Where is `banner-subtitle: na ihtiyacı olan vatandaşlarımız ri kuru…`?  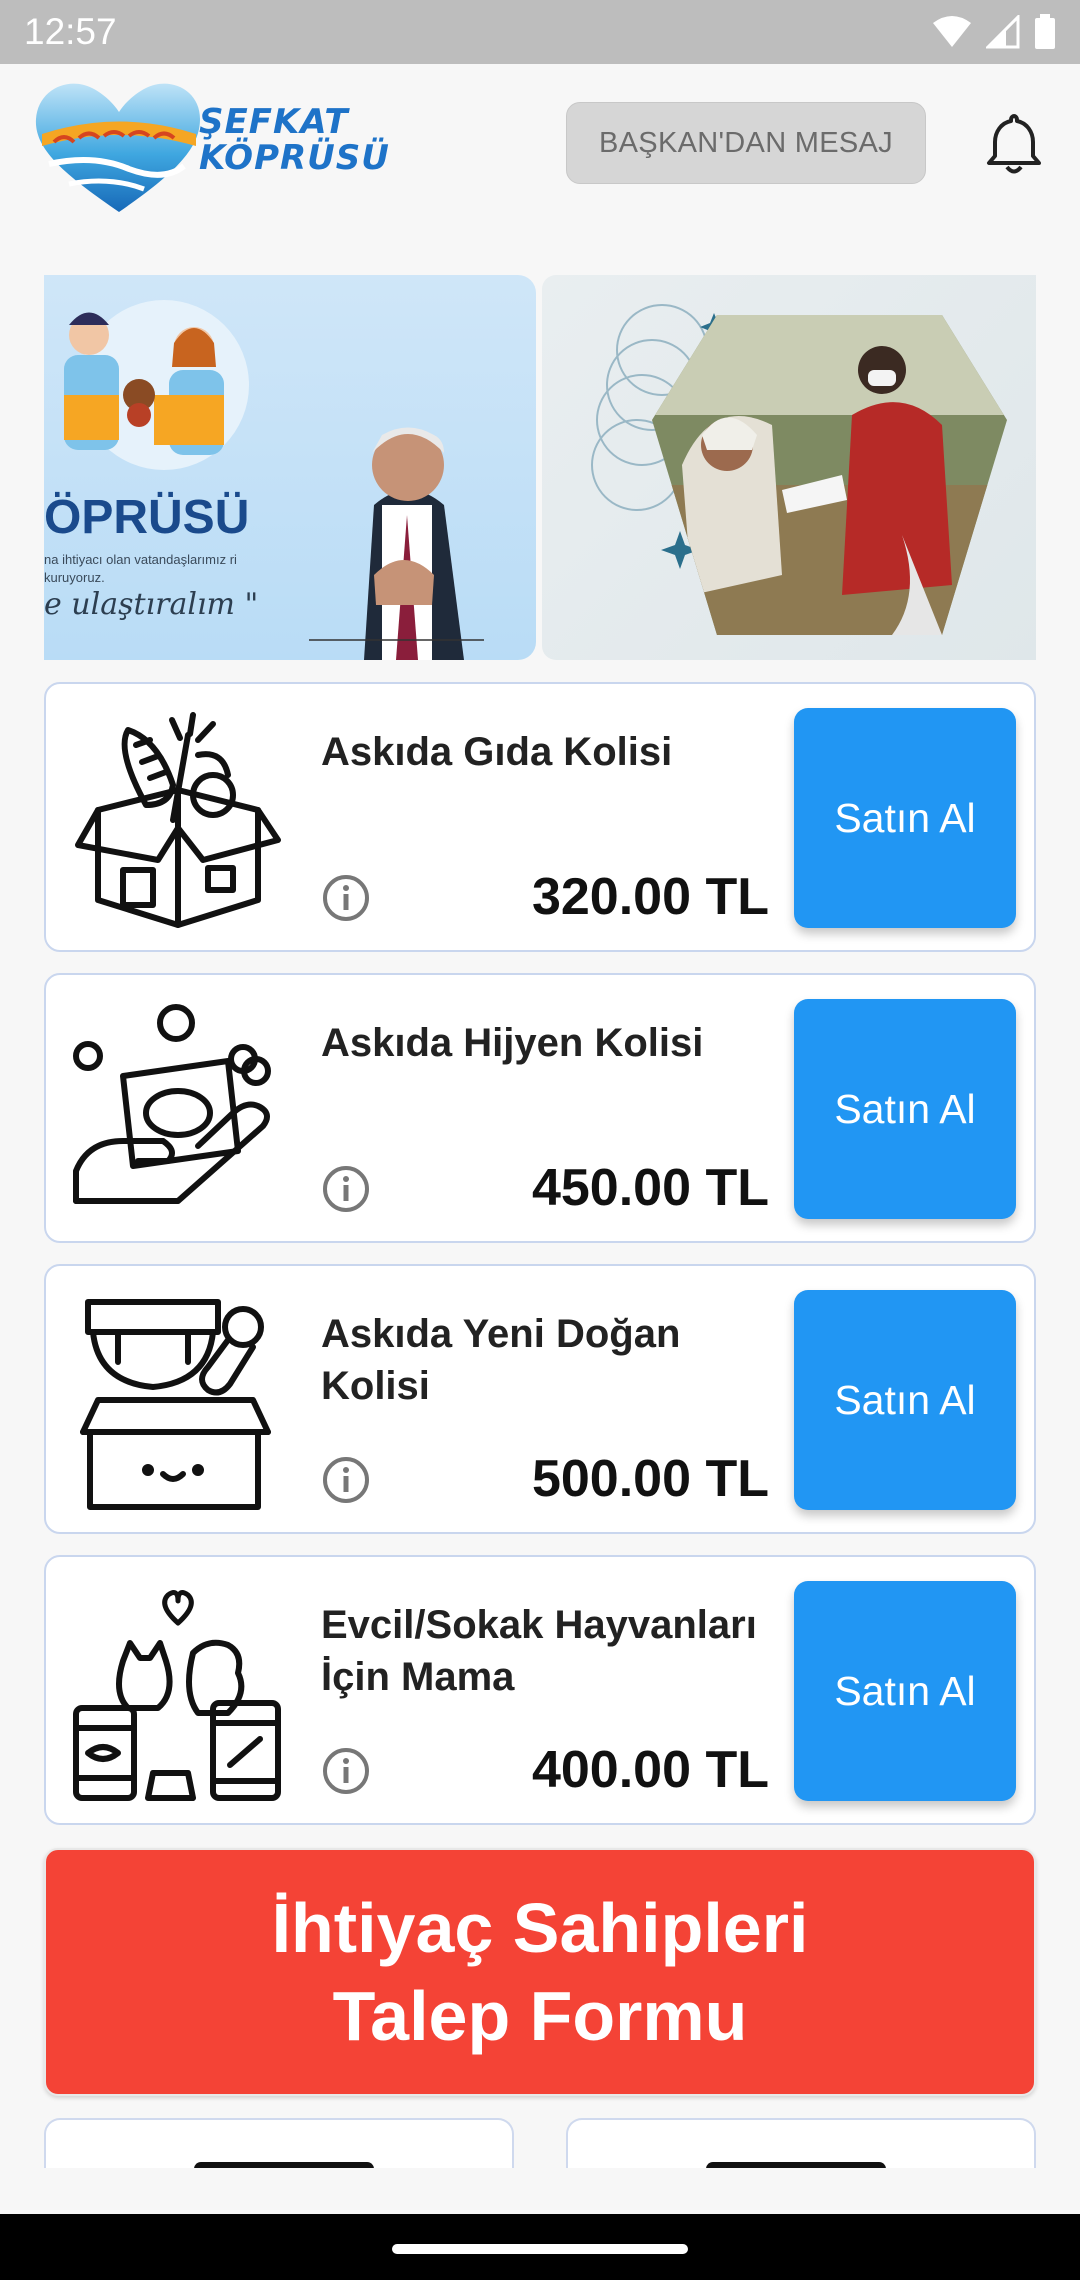 banner-subtitle: na ihtiyacı olan vatandaşlarımız ri kuru… is located at coordinates (140, 568).